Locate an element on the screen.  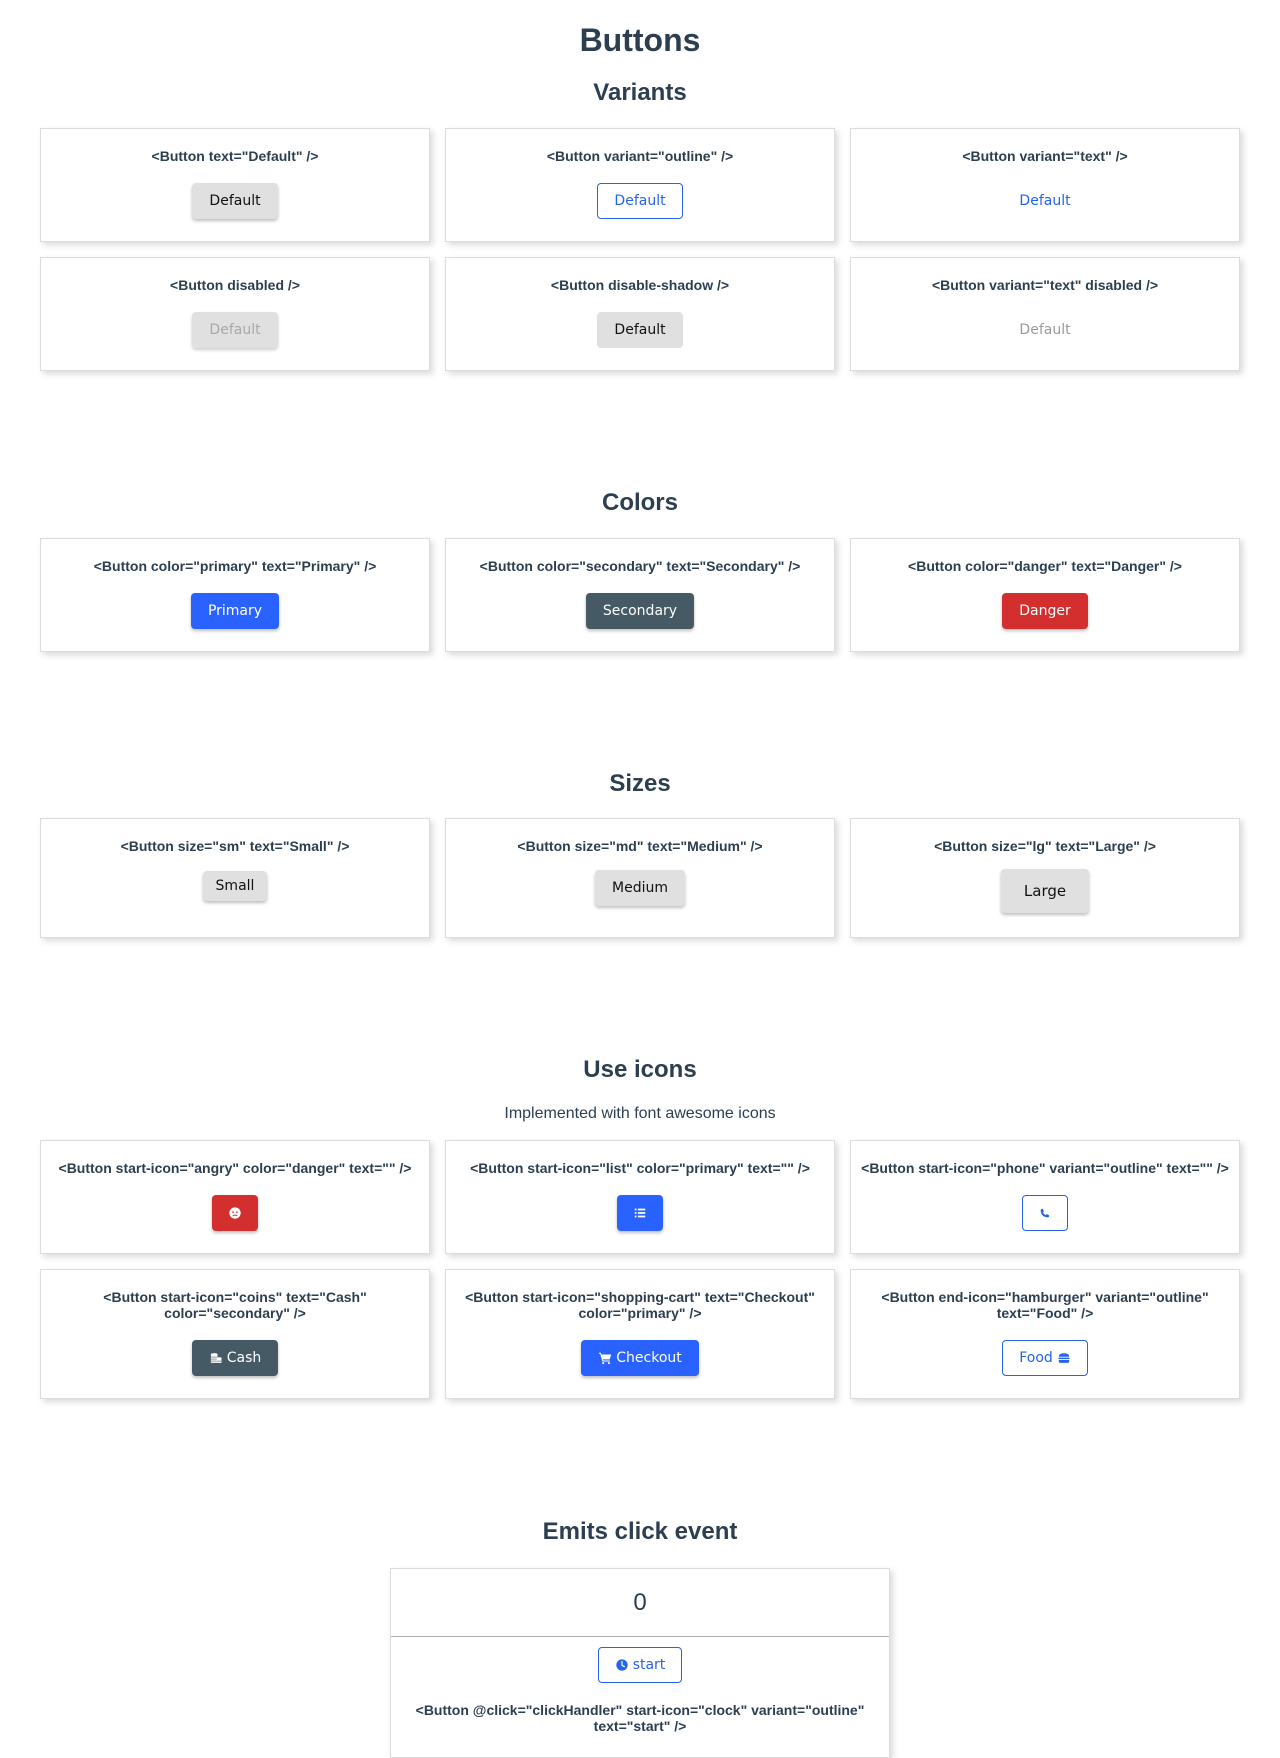
cash-button: Cash is located at coordinates (235, 1358).